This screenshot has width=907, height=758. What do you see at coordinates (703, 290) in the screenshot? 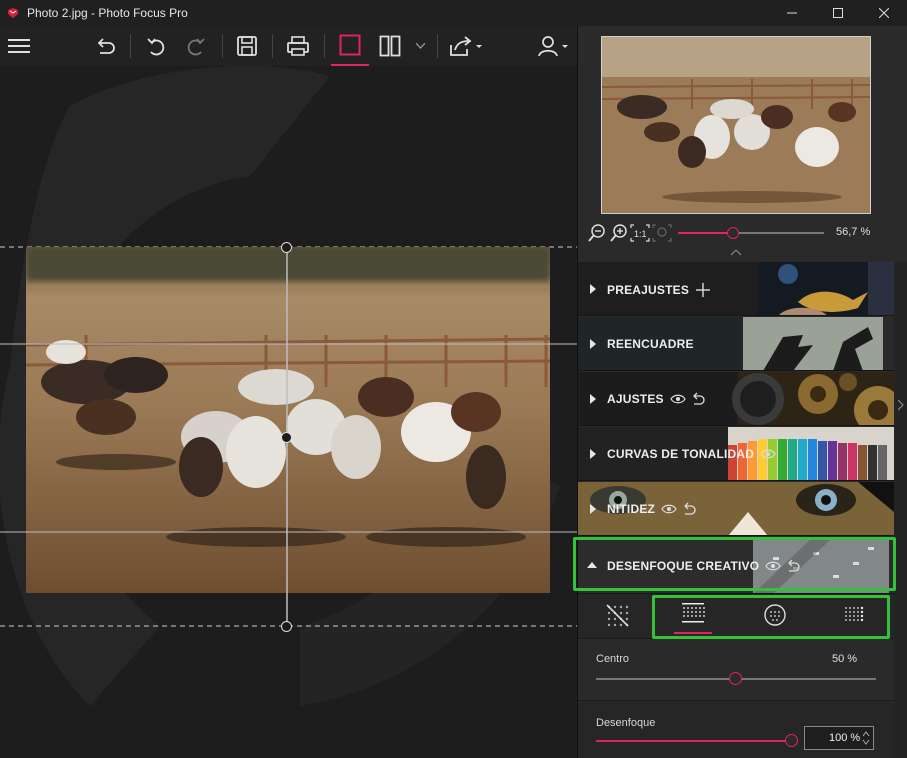
I see `add-preset-icon` at bounding box center [703, 290].